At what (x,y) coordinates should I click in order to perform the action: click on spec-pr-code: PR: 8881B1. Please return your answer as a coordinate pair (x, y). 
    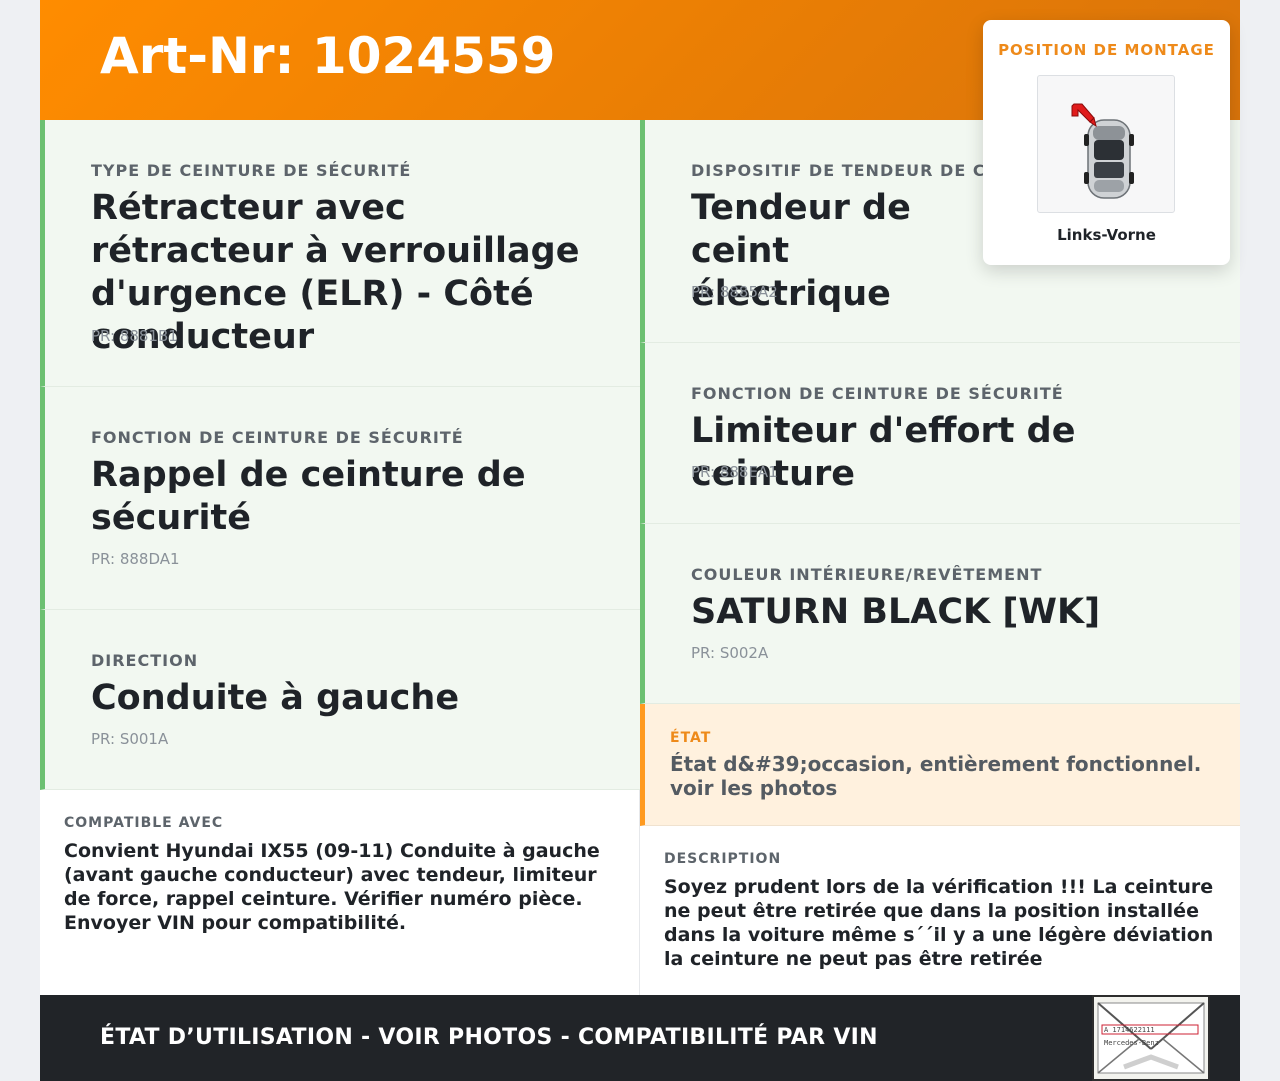
    Looking at the image, I should click on (134, 336).